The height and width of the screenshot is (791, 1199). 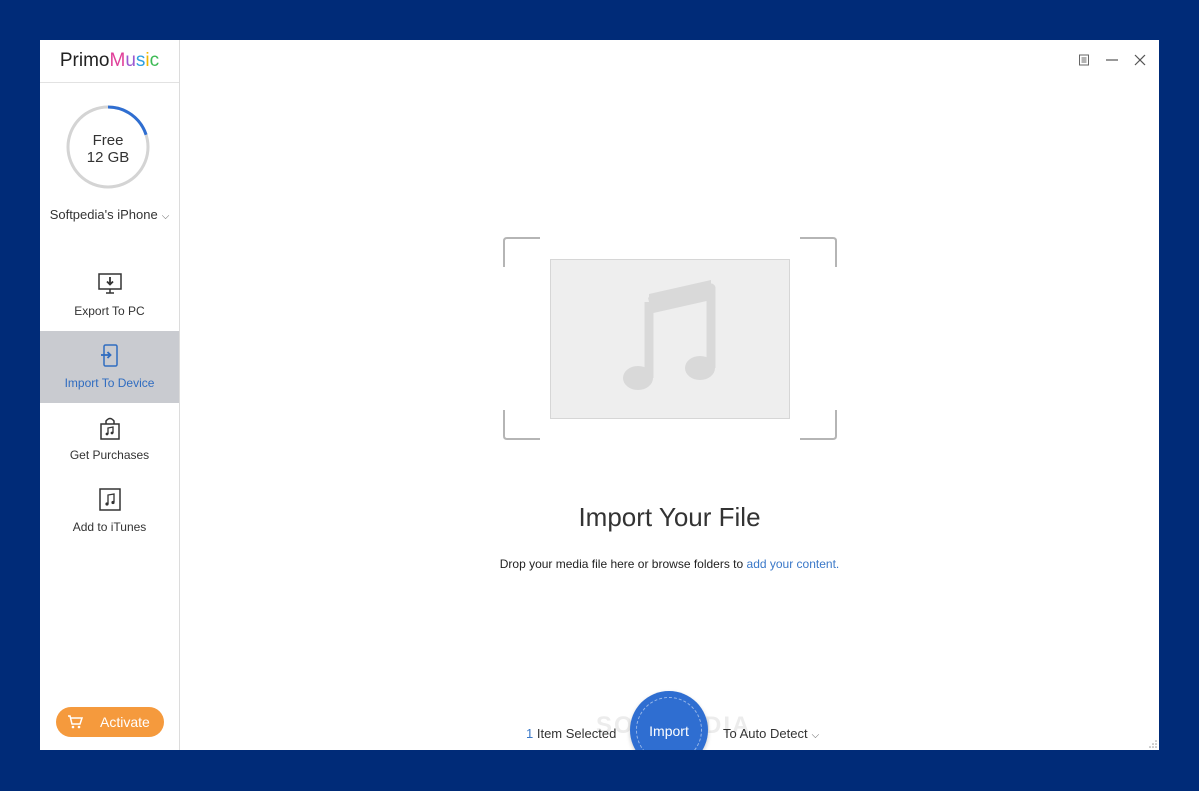 What do you see at coordinates (575, 733) in the screenshot?
I see `selection-label: Item Selected` at bounding box center [575, 733].